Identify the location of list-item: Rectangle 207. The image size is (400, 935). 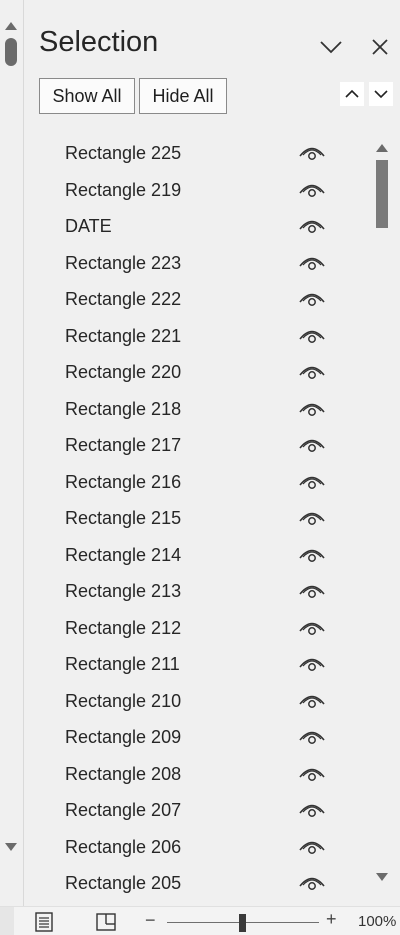
(197, 811).